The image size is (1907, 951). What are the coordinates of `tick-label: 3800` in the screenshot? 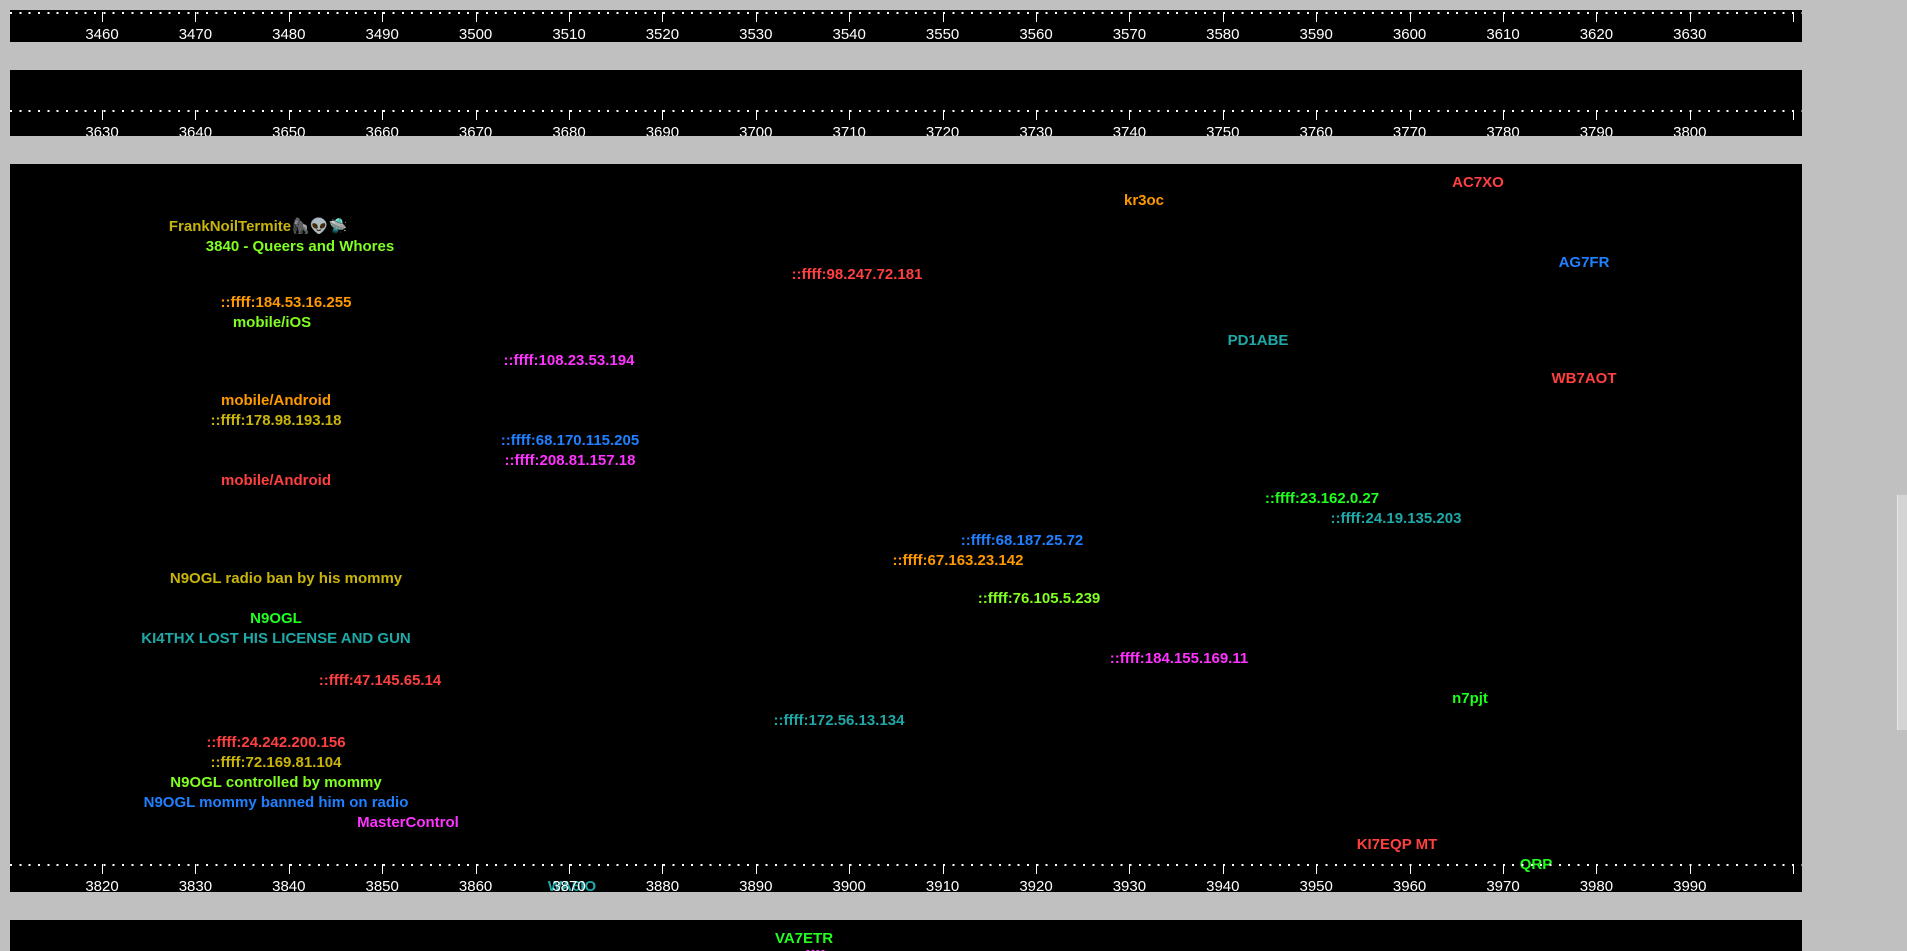 It's located at (1690, 130).